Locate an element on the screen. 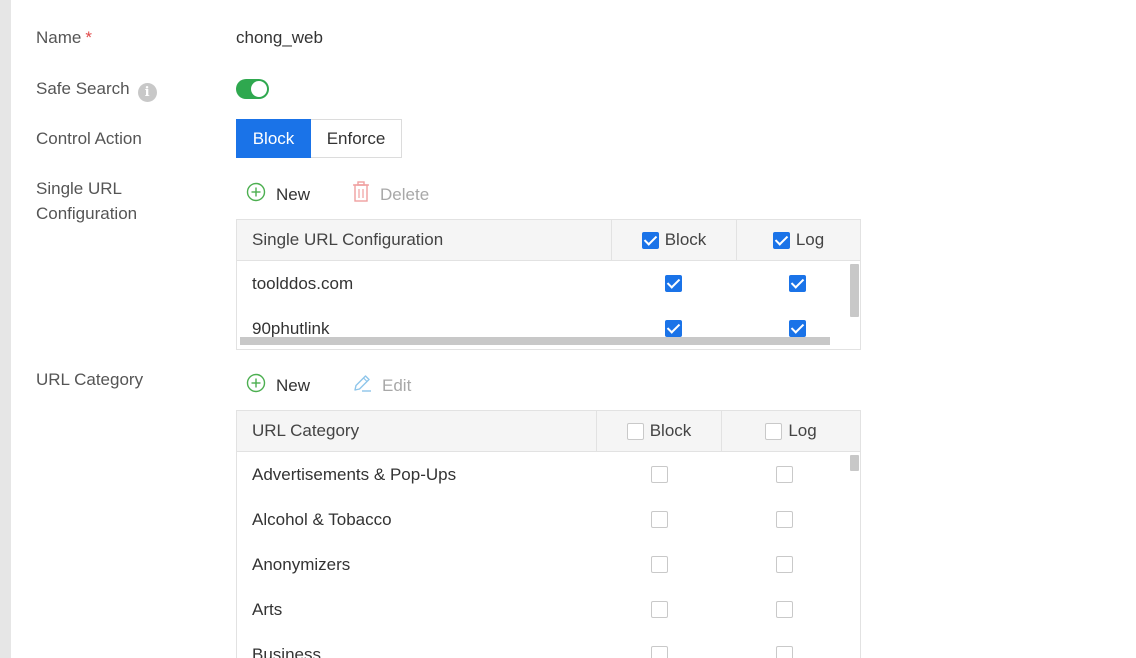 This screenshot has width=1136, height=658. name-value: chong_web is located at coordinates (279, 37).